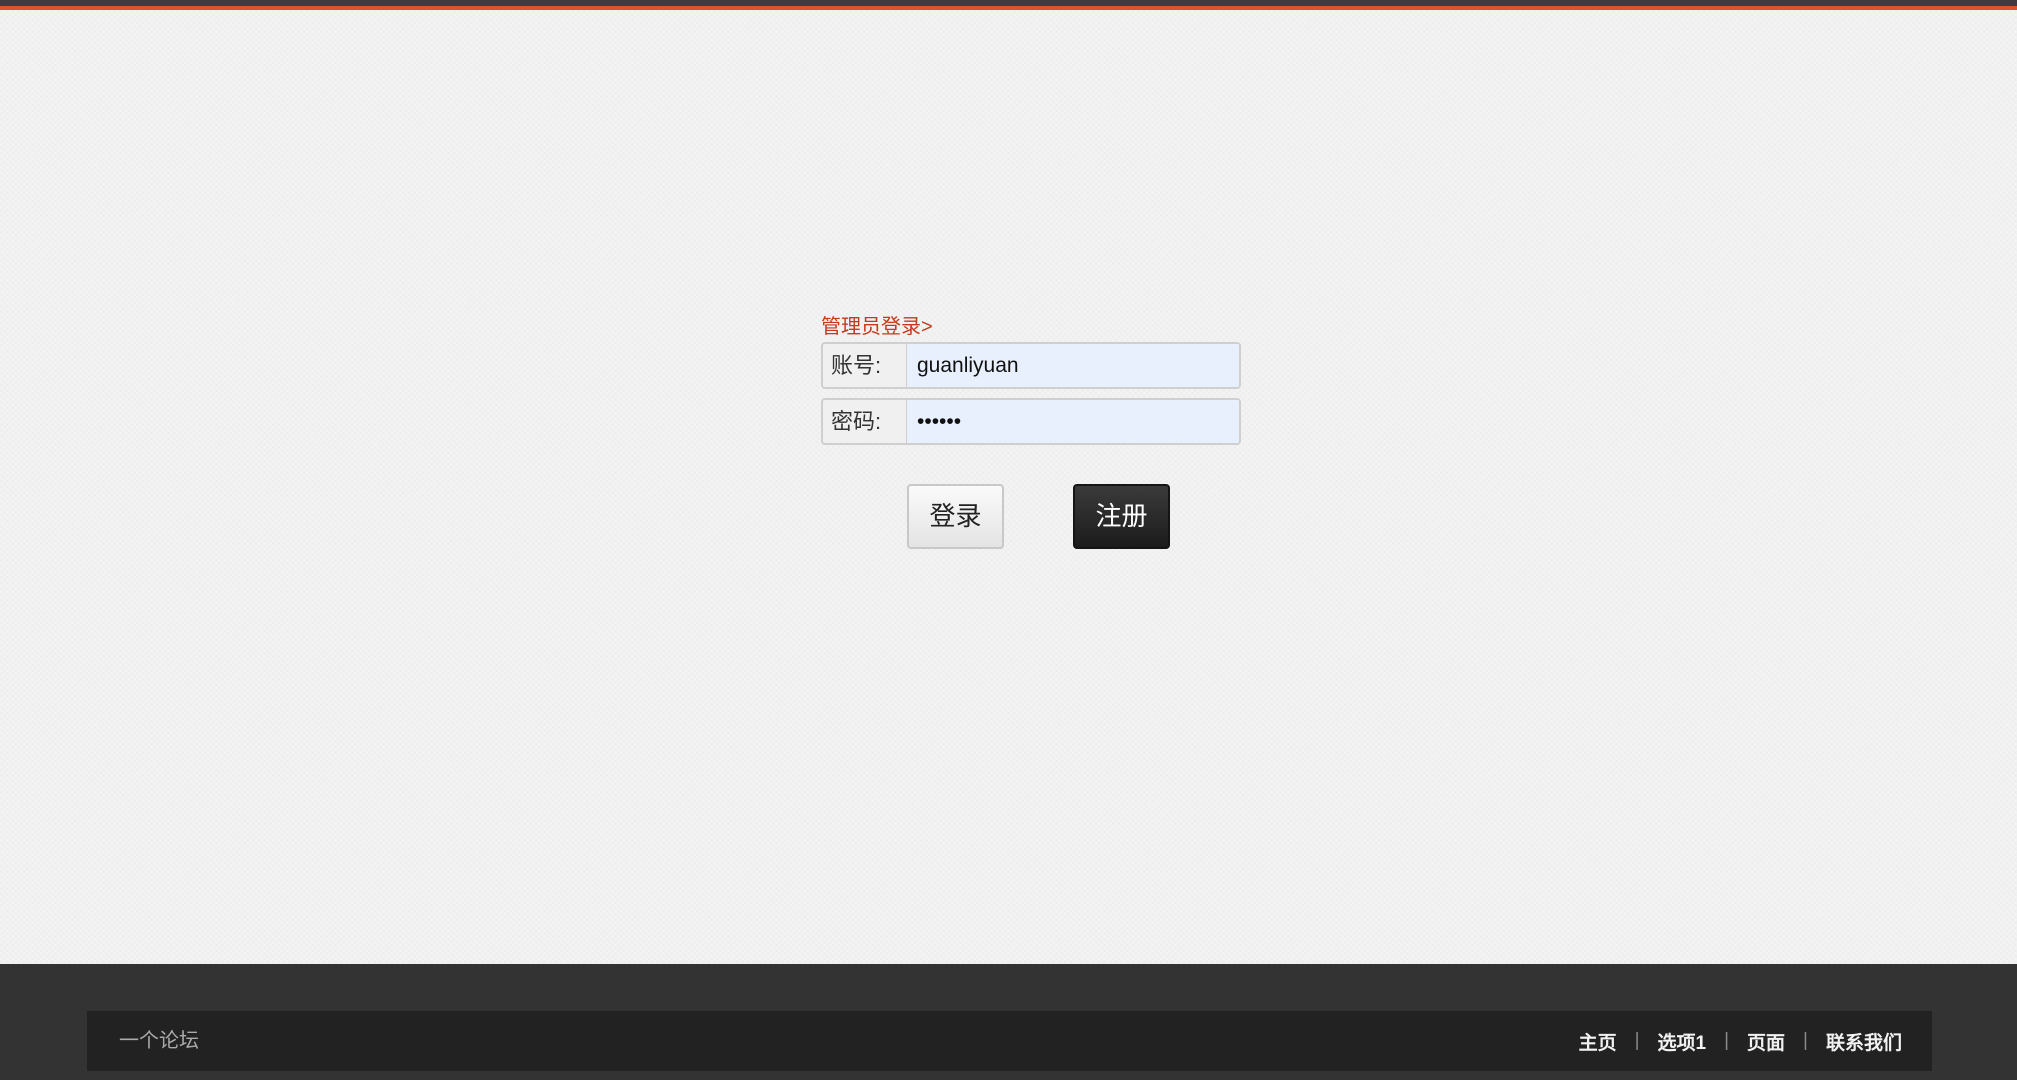 This screenshot has height=1080, width=2017. I want to click on footer-nav: 主页 | 选项1 | 页面 | 联系我们, so click(1740, 1041).